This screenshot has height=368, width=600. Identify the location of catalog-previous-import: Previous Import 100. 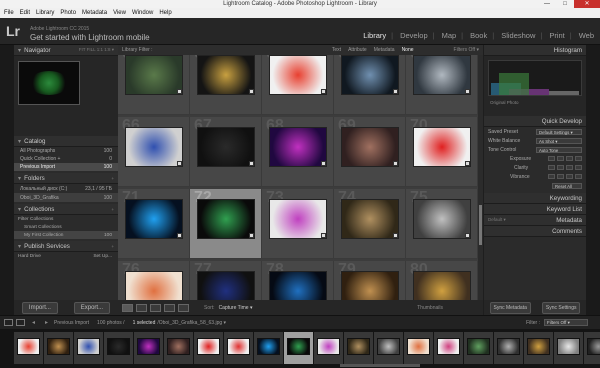
(66, 167).